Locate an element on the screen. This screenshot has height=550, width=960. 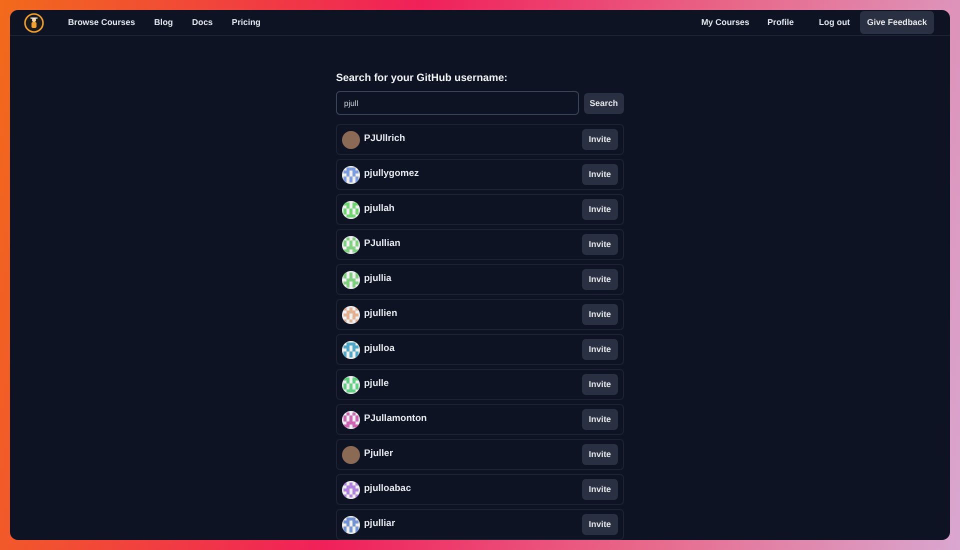
username: pjulle is located at coordinates (376, 384).